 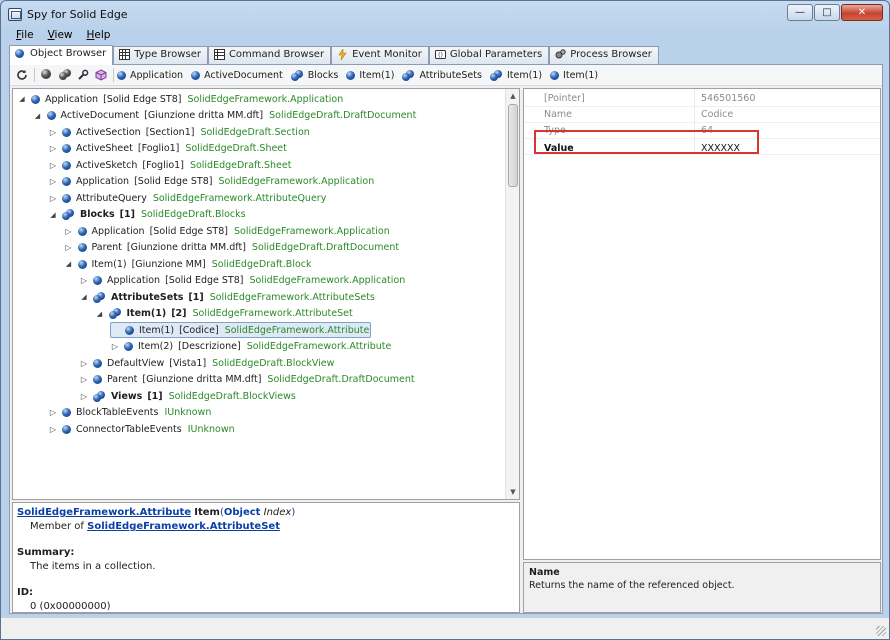 I want to click on minimize-button: —, so click(x=800, y=12).